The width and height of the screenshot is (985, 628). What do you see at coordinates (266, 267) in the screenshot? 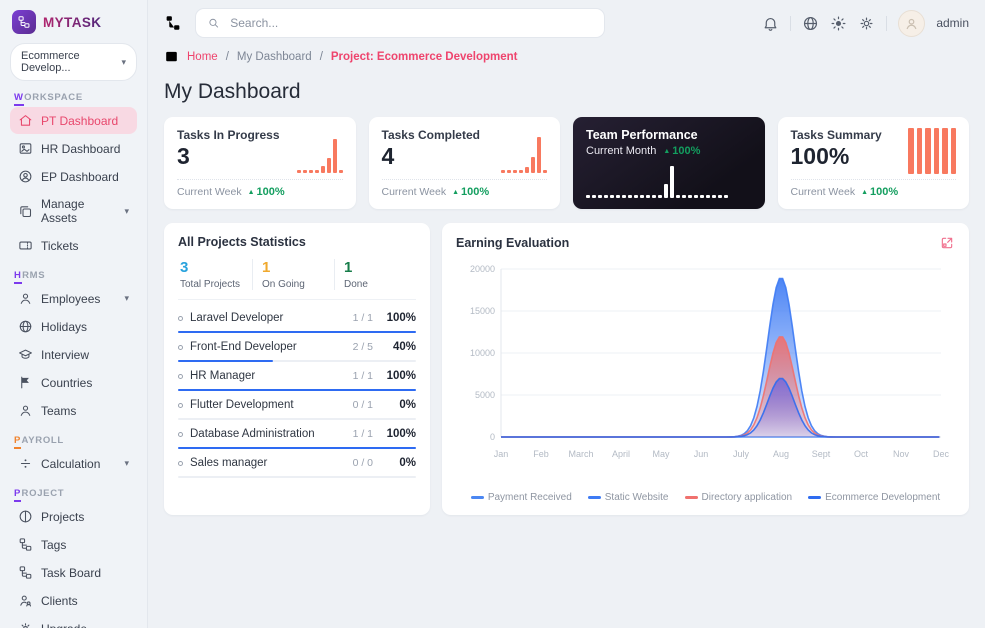
I see `stat-value: 1` at bounding box center [266, 267].